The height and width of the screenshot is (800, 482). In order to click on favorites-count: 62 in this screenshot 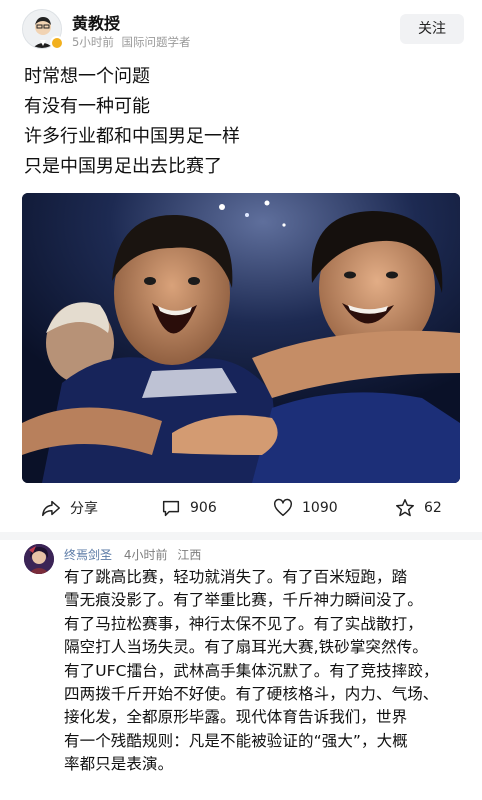, I will do `click(433, 508)`.